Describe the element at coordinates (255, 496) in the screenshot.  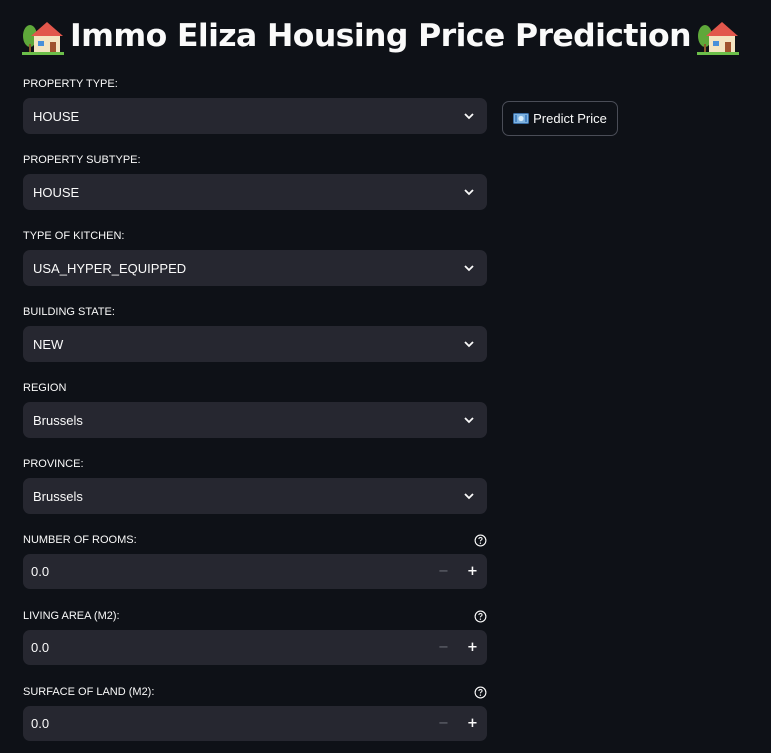
I see `province-select: Brussels` at that location.